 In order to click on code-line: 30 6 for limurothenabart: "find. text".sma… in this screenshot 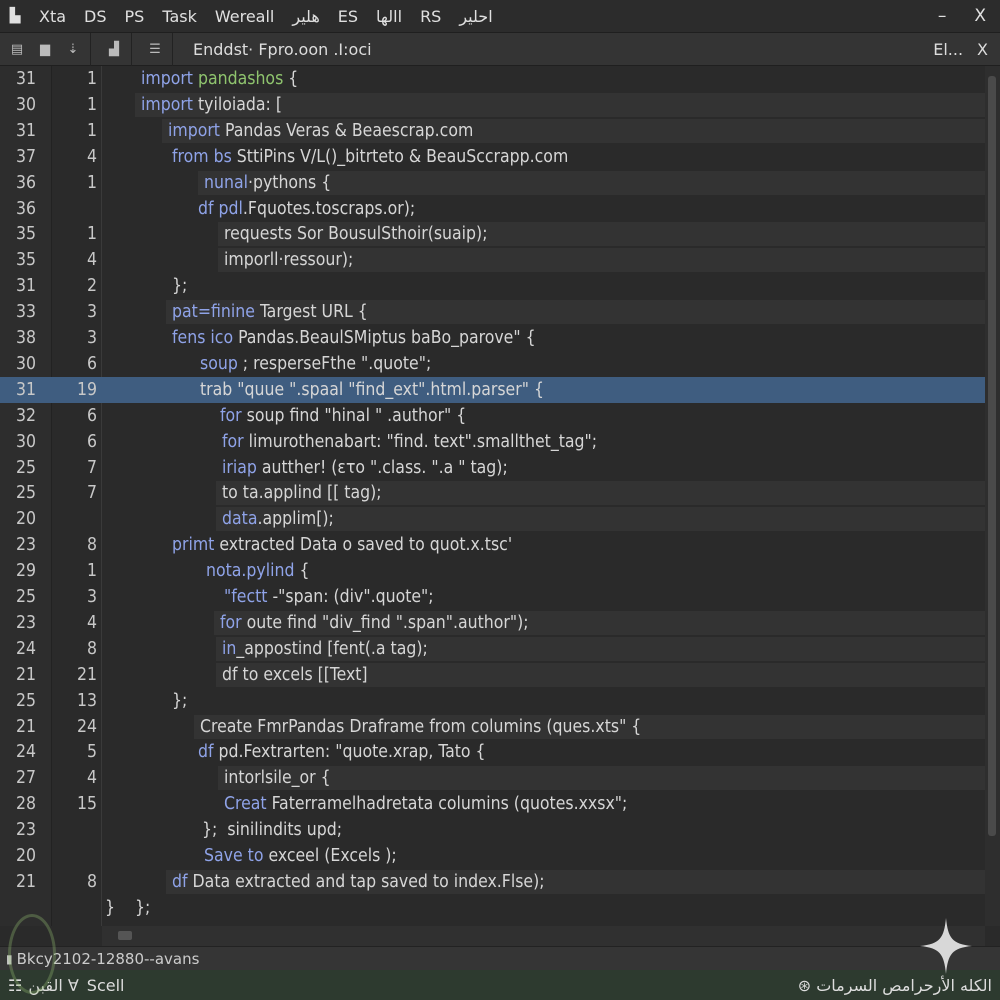, I will do `click(492, 442)`.